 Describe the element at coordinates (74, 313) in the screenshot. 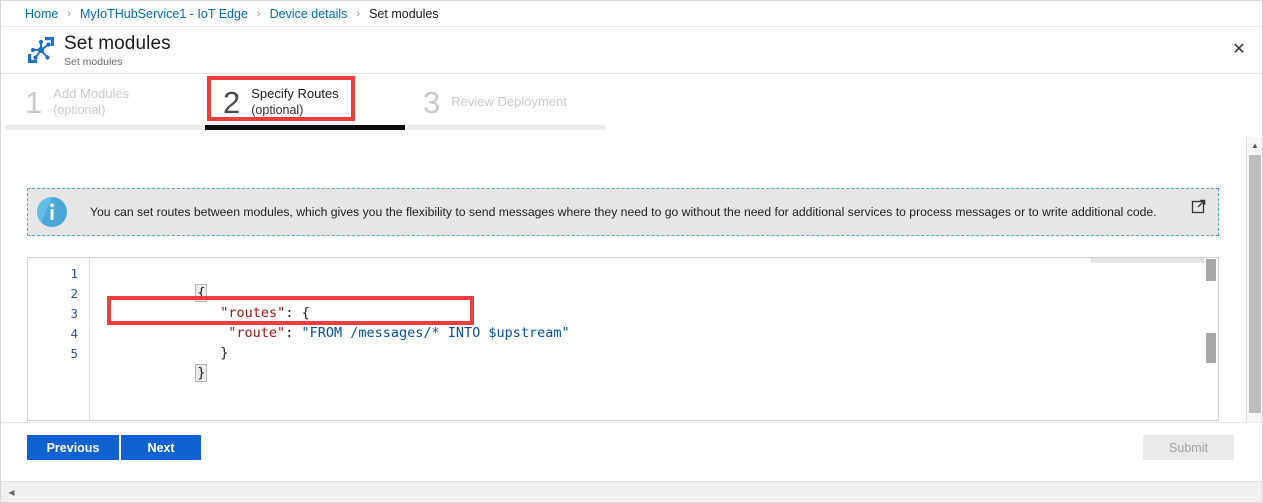

I see `line-number: 3` at that location.